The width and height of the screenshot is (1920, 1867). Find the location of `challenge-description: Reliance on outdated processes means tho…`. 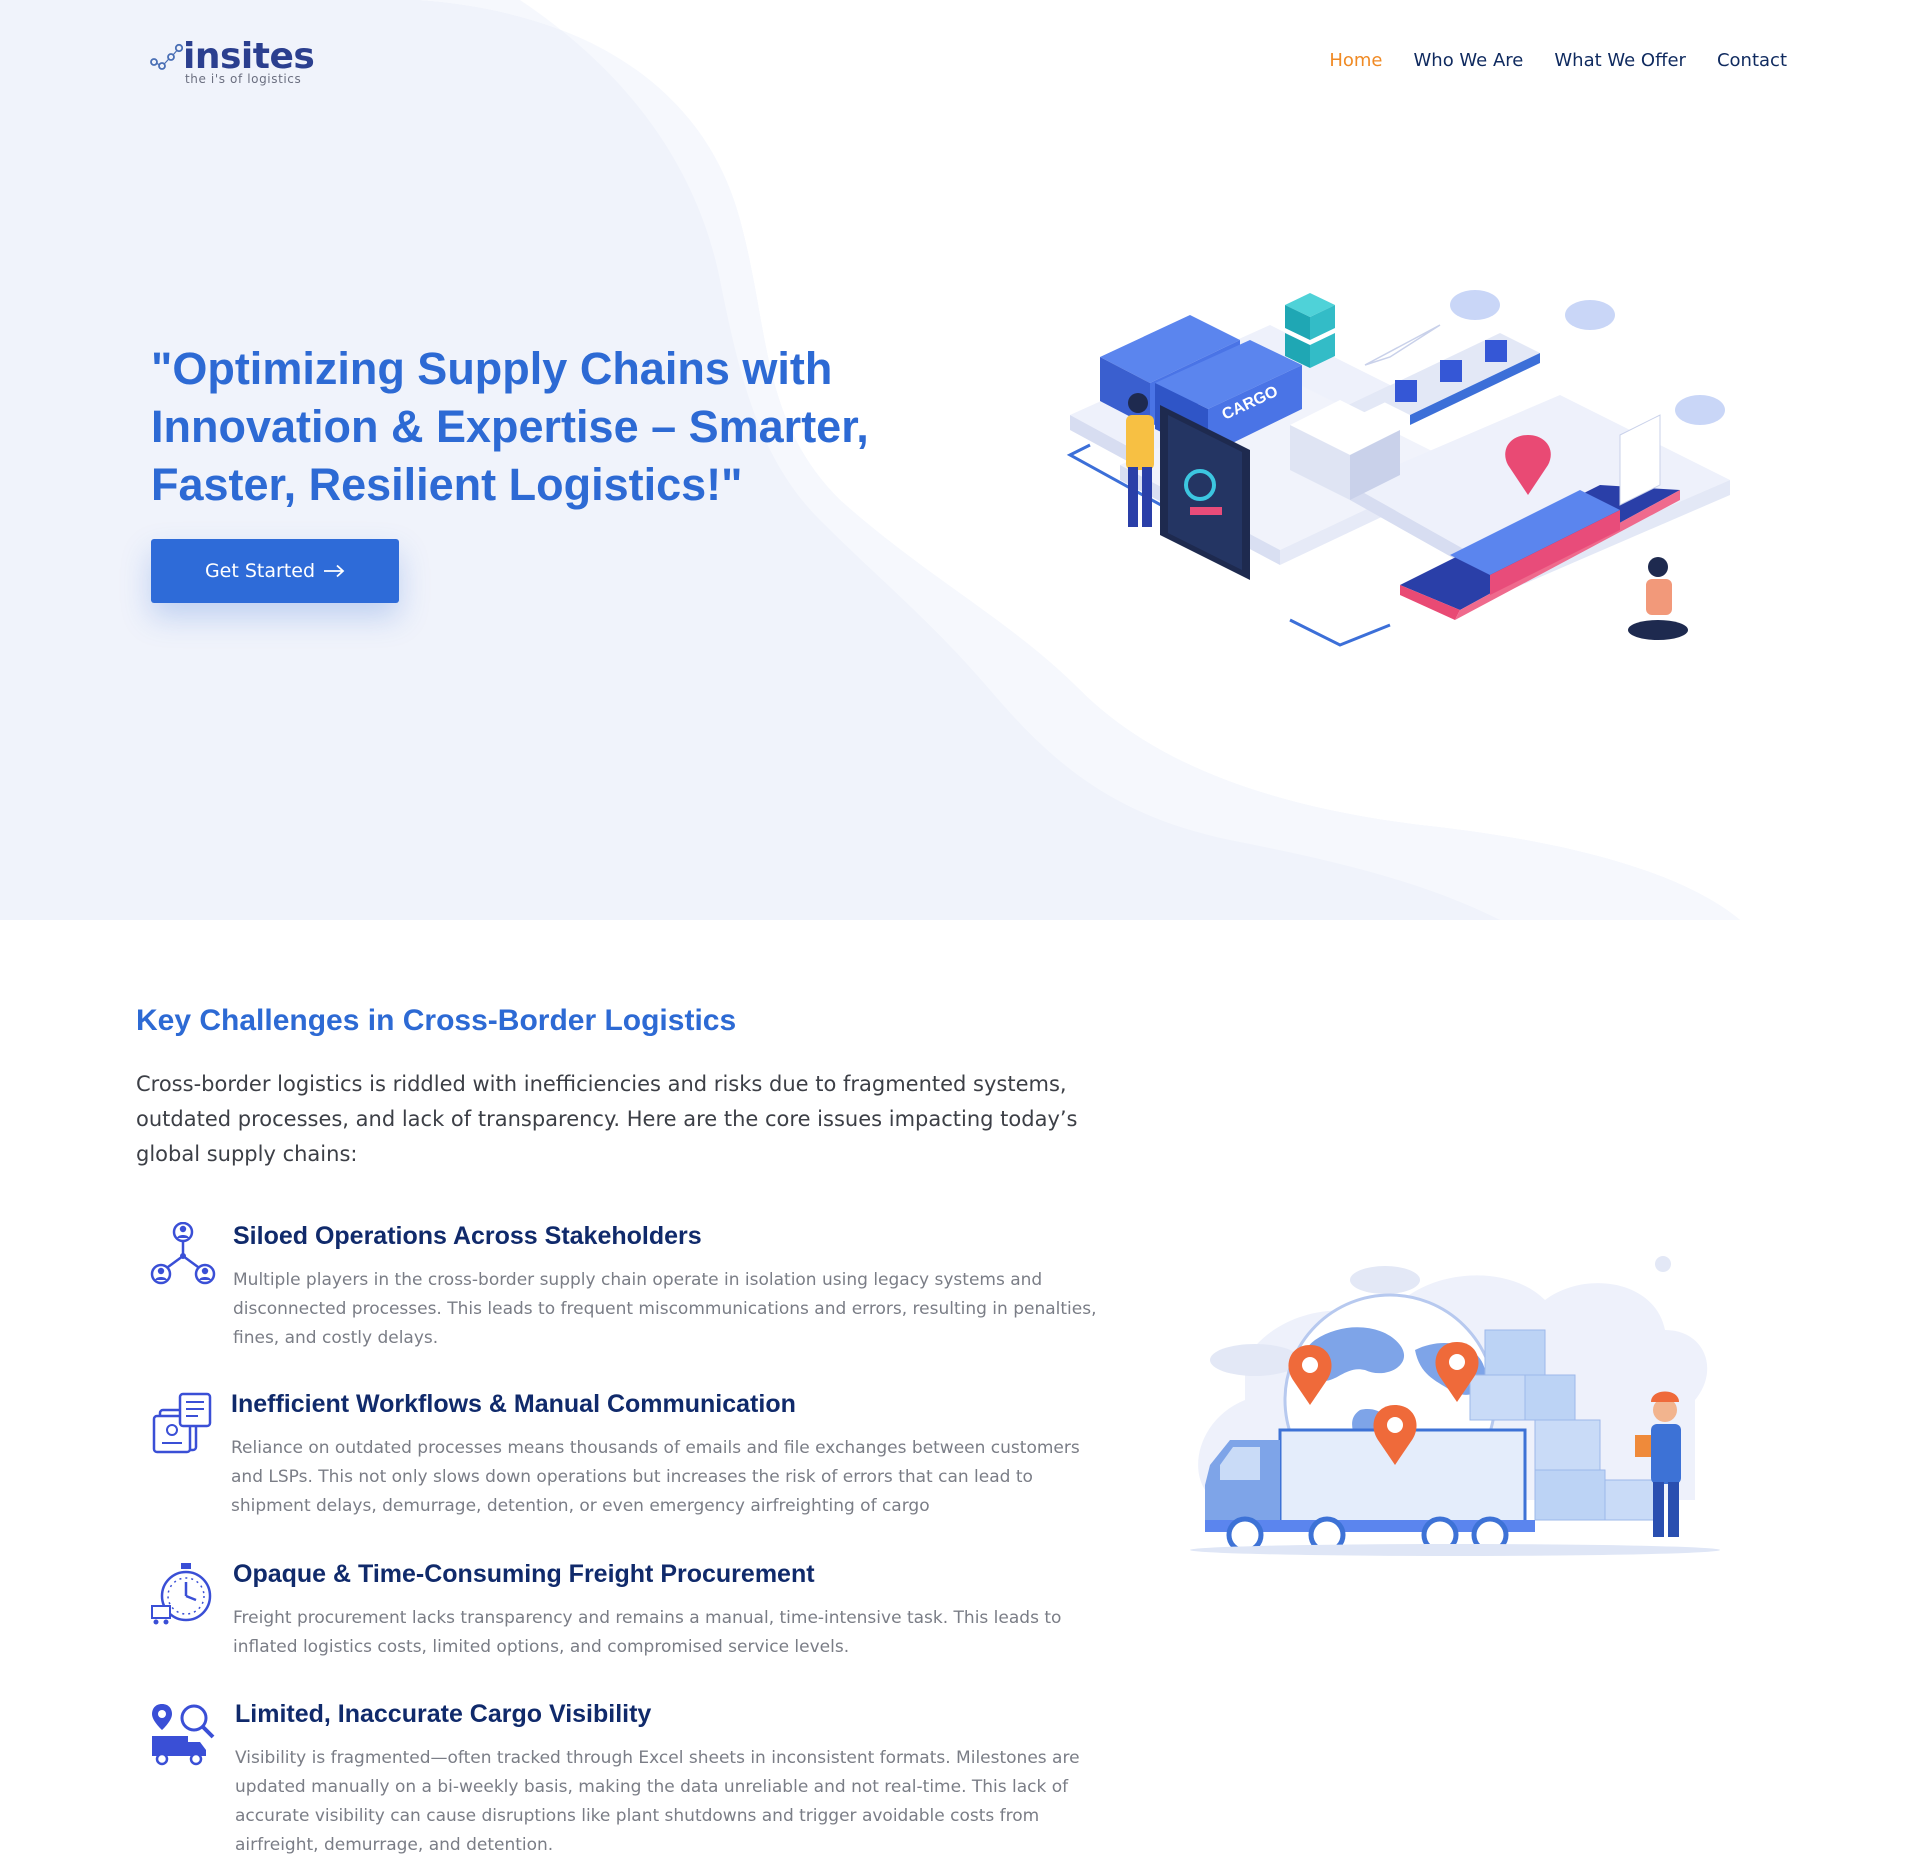

challenge-description: Reliance on outdated processes means tho… is located at coordinates (655, 1477).